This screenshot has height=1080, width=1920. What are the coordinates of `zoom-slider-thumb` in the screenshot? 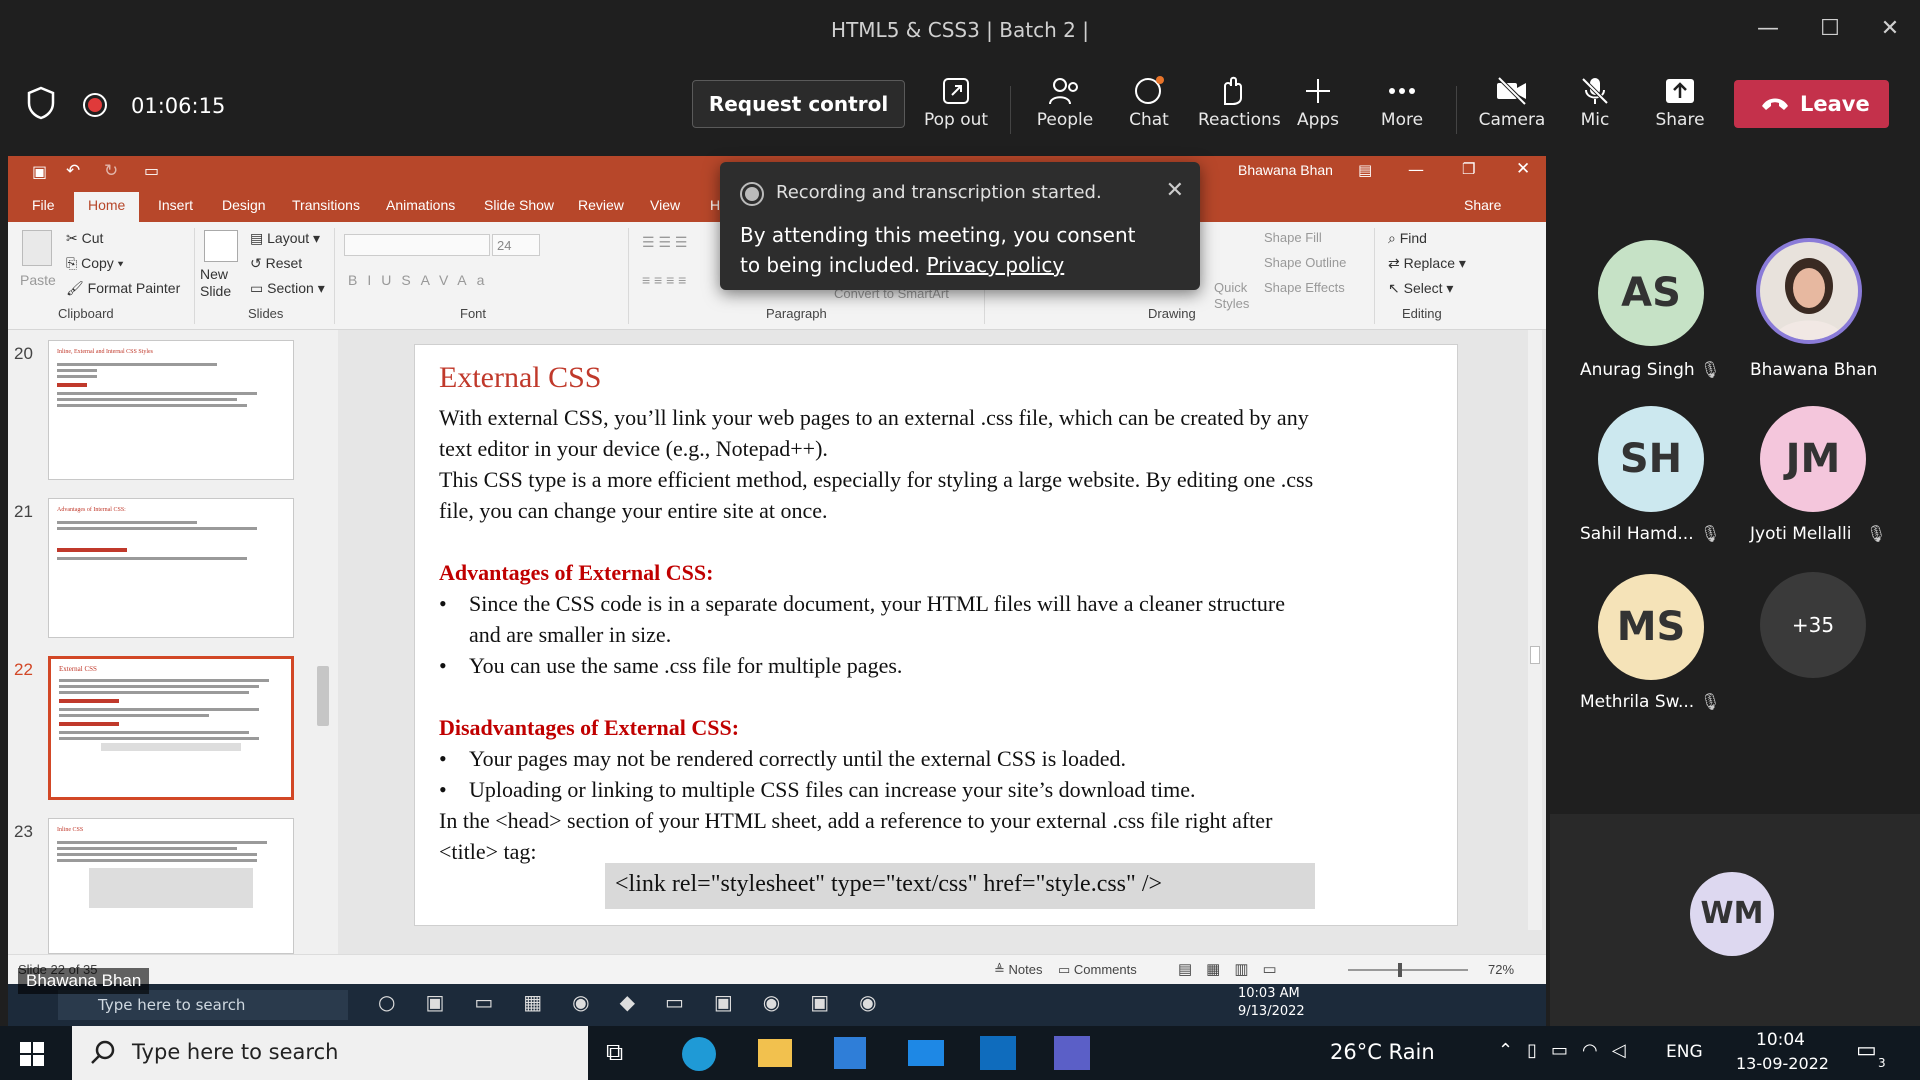 It's located at (1400, 970).